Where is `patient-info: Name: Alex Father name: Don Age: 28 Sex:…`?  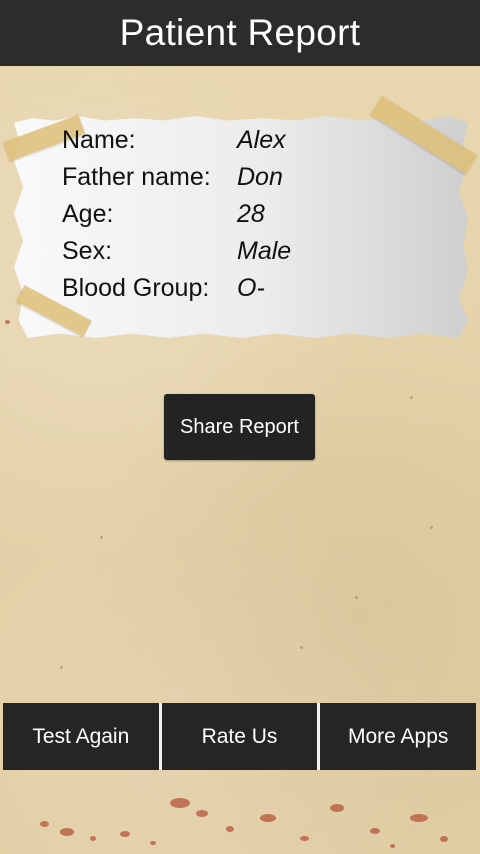
patient-info: Name: Alex Father name: Don Age: 28 Sex:… is located at coordinates (176, 214).